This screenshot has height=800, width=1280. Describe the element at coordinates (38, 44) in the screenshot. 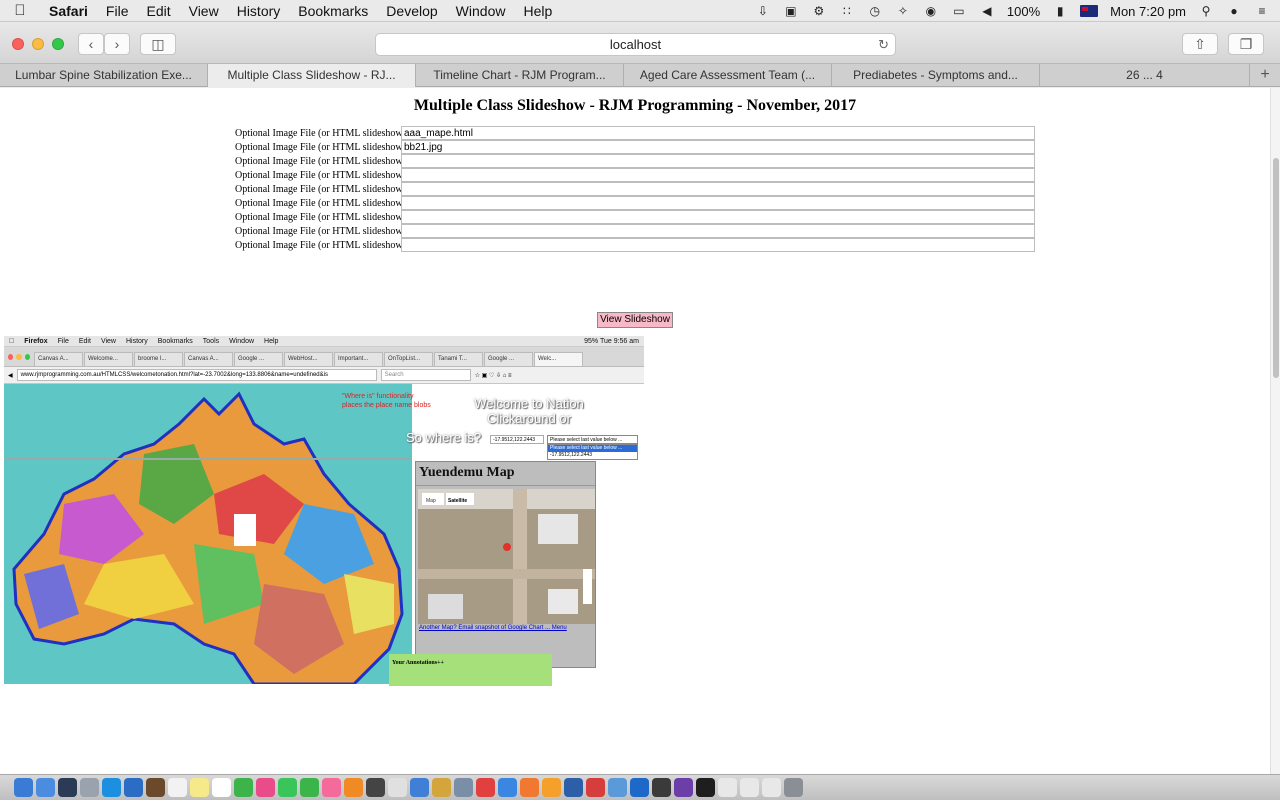

I see `minimize-window-icon` at that location.